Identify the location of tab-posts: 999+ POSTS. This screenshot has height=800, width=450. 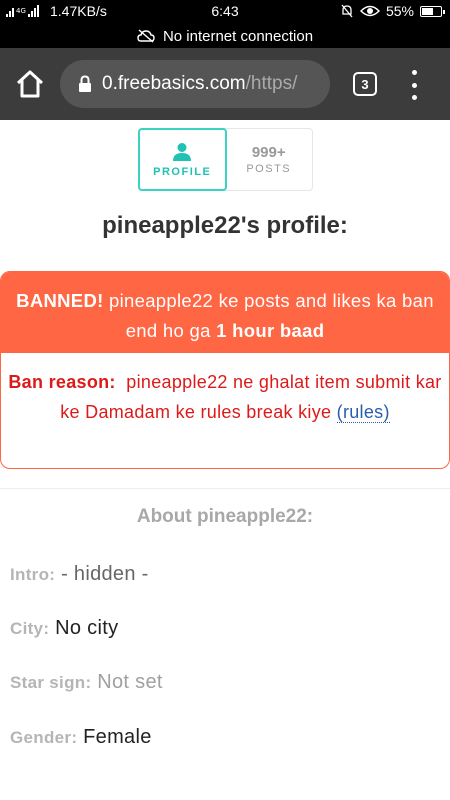
(269, 159).